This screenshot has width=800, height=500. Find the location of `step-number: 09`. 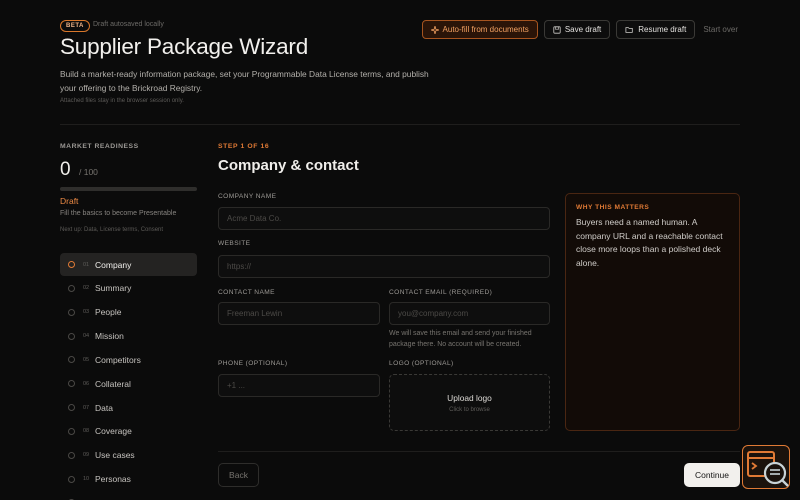

step-number: 09 is located at coordinates (86, 455).